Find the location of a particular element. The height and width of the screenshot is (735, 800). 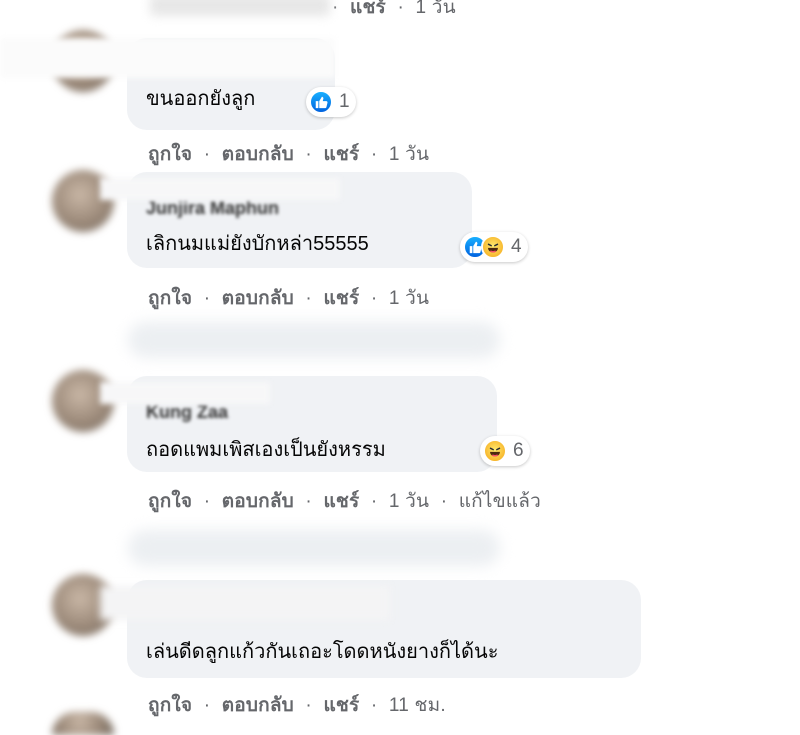

reaction-summary: 4 is located at coordinates (494, 247).